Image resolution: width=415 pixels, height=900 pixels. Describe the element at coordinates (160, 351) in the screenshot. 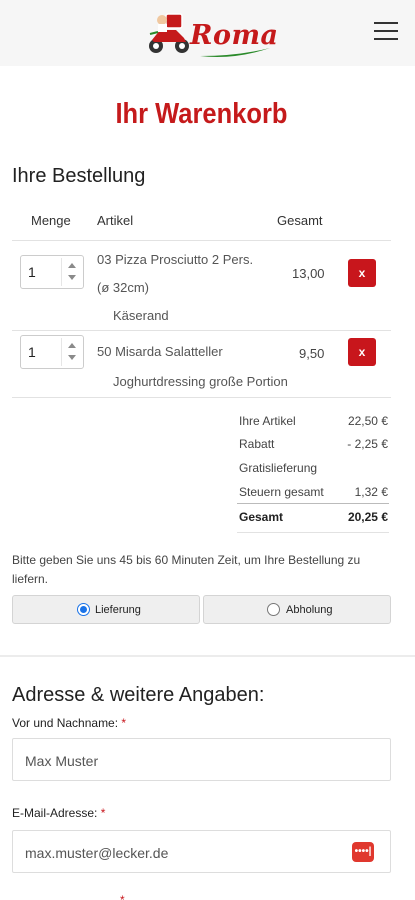

I see `item-name: 50 Misarda Salatteller` at that location.